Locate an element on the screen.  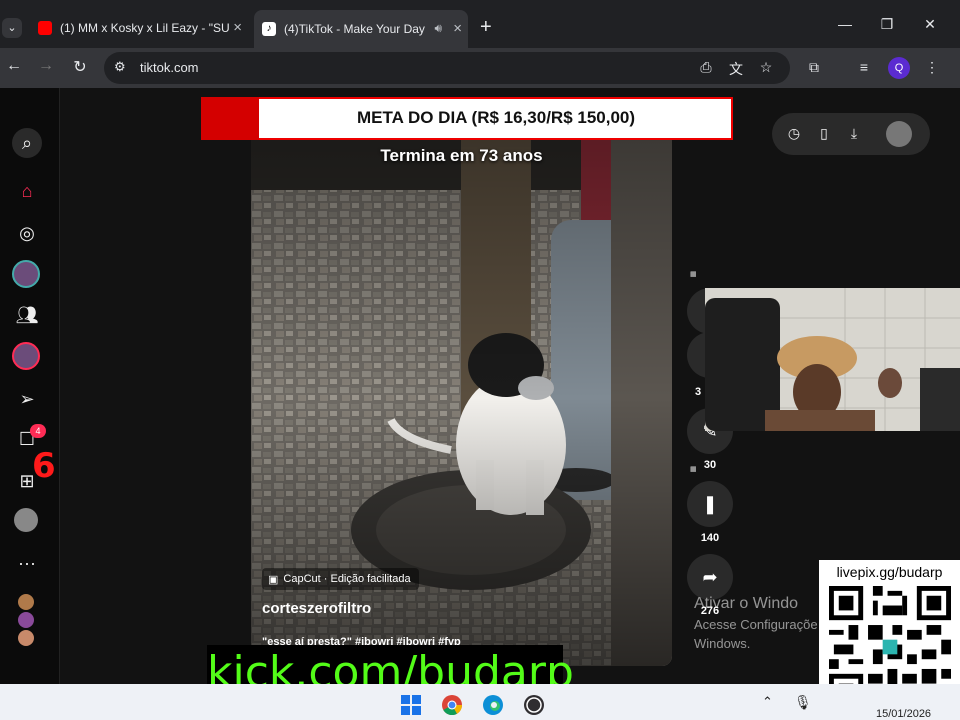
install-app-icon: ⎙ is located at coordinates (706, 67).